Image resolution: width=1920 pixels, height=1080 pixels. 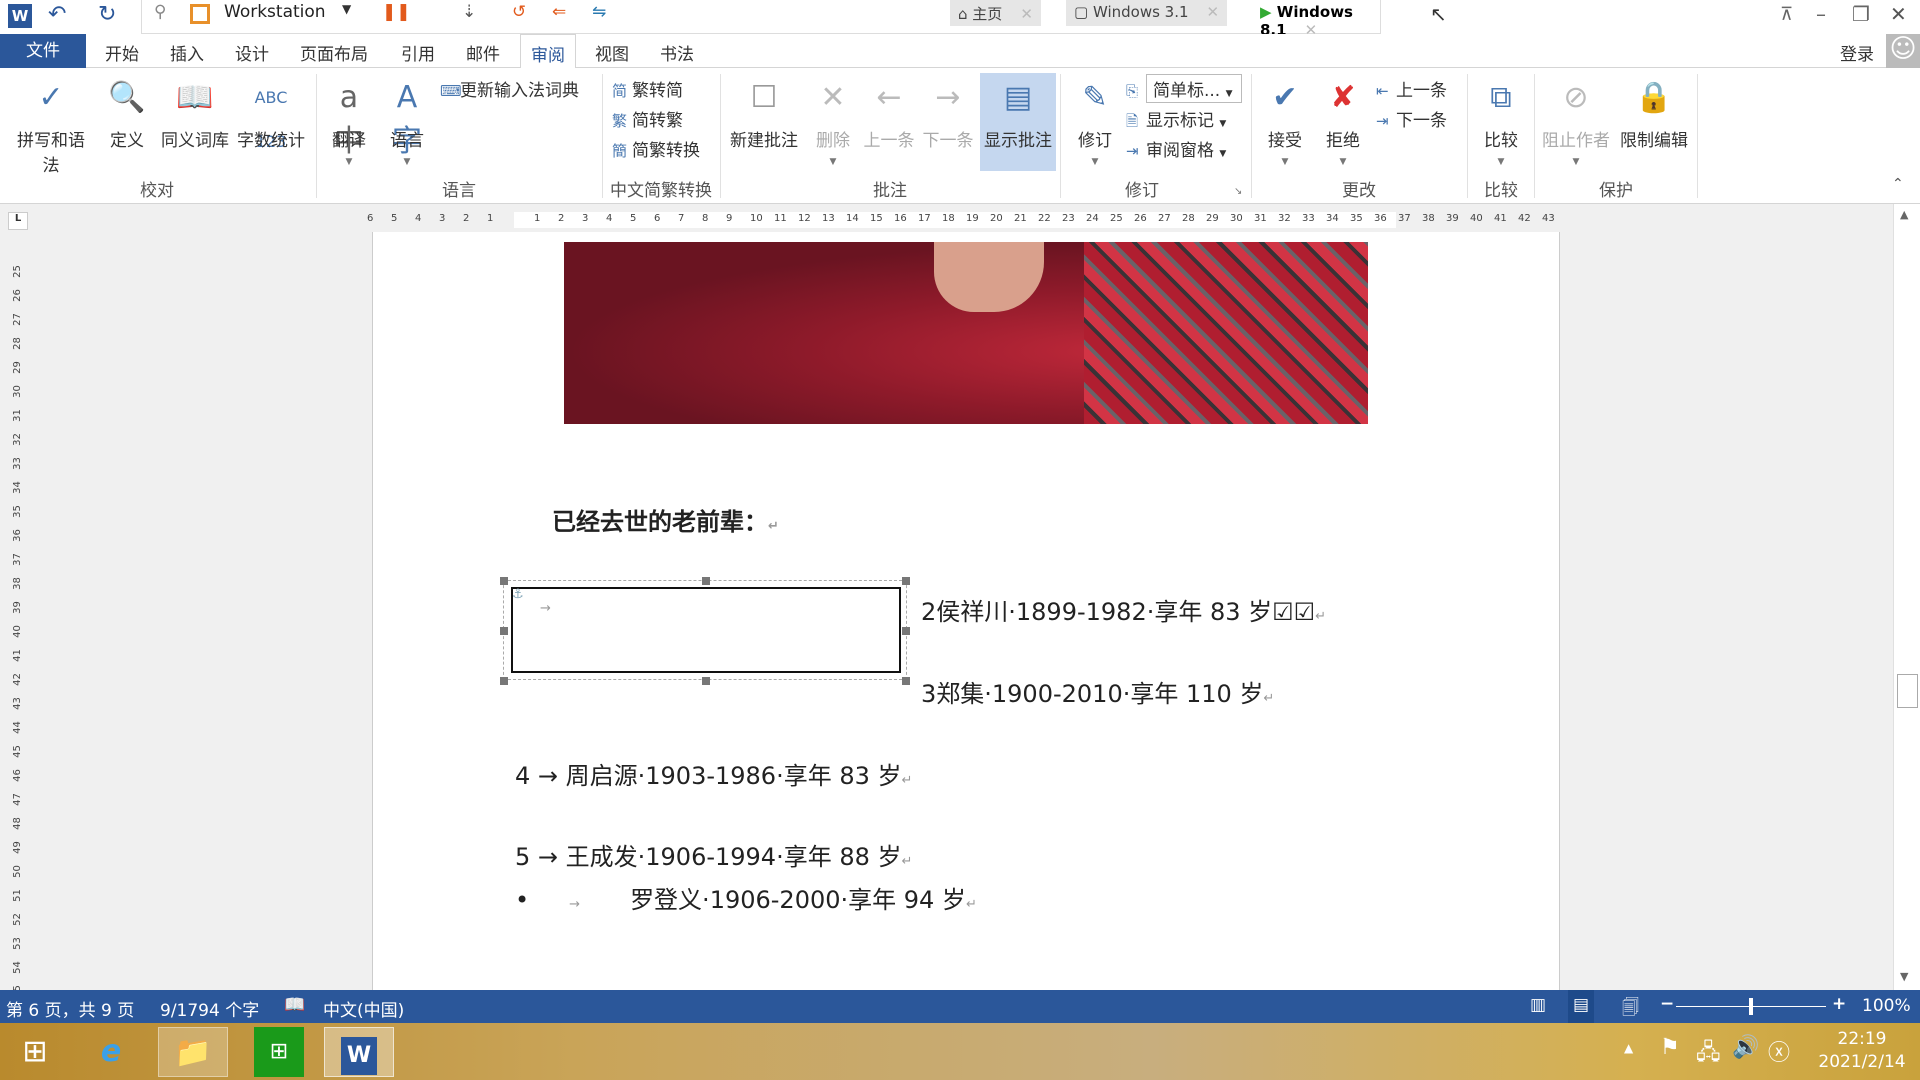 What do you see at coordinates (195, 113) in the screenshot?
I see `thesaurus-button: 📖 同义词库` at bounding box center [195, 113].